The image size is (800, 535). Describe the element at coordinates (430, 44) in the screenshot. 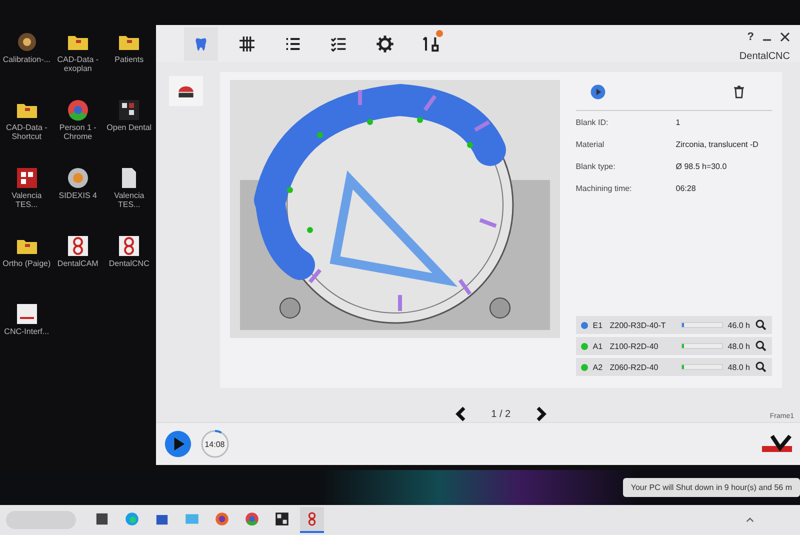

I see `tools-icon` at that location.